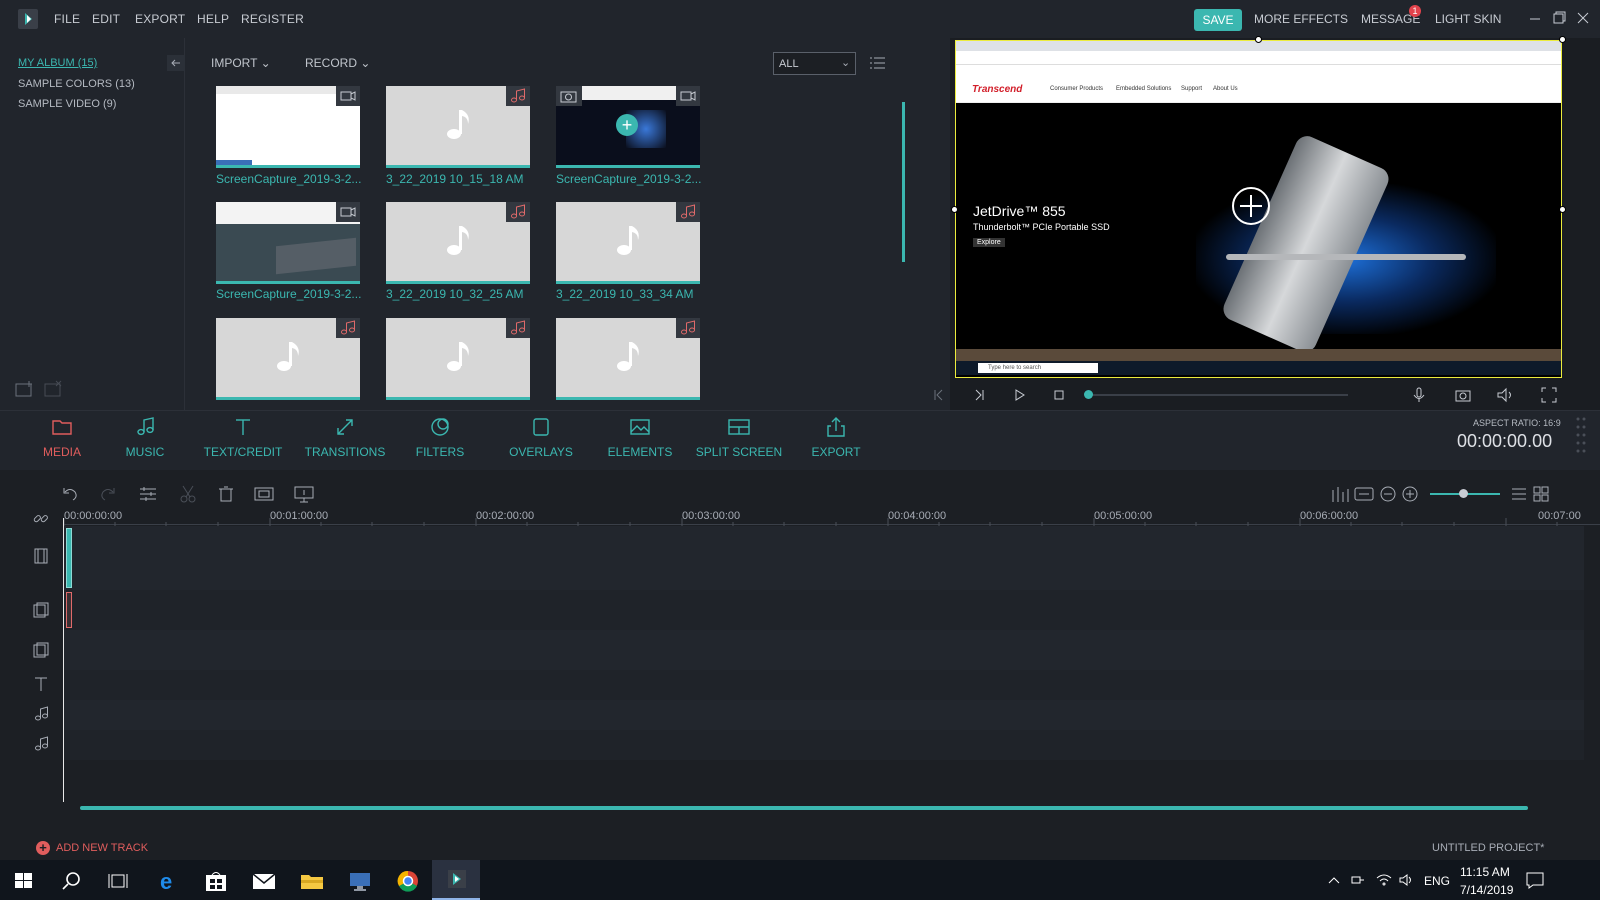  I want to click on skip-back-icon, so click(939, 395).